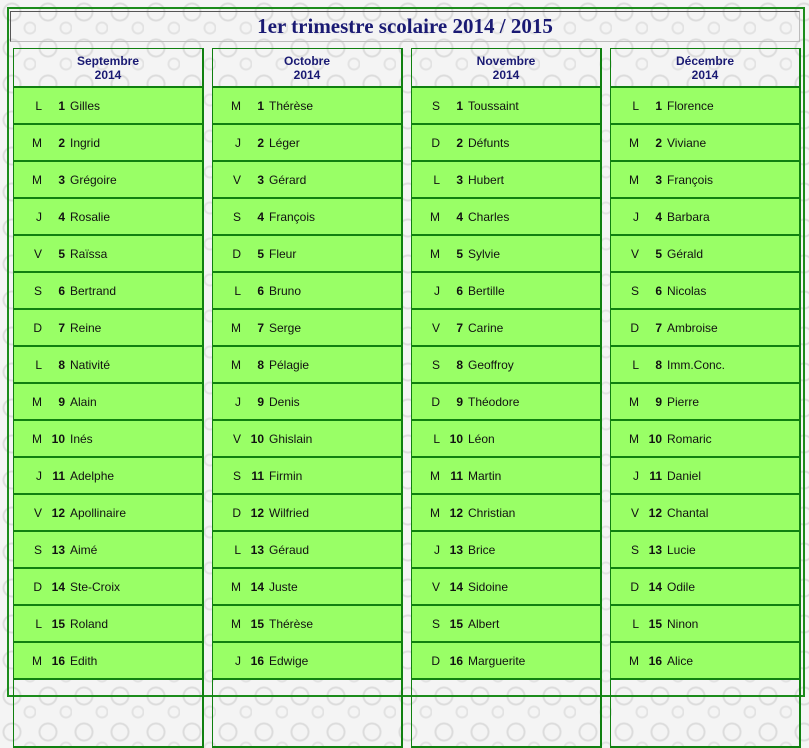 This screenshot has width=809, height=748. Describe the element at coordinates (108, 60) in the screenshot. I see `month-name: Septembre` at that location.